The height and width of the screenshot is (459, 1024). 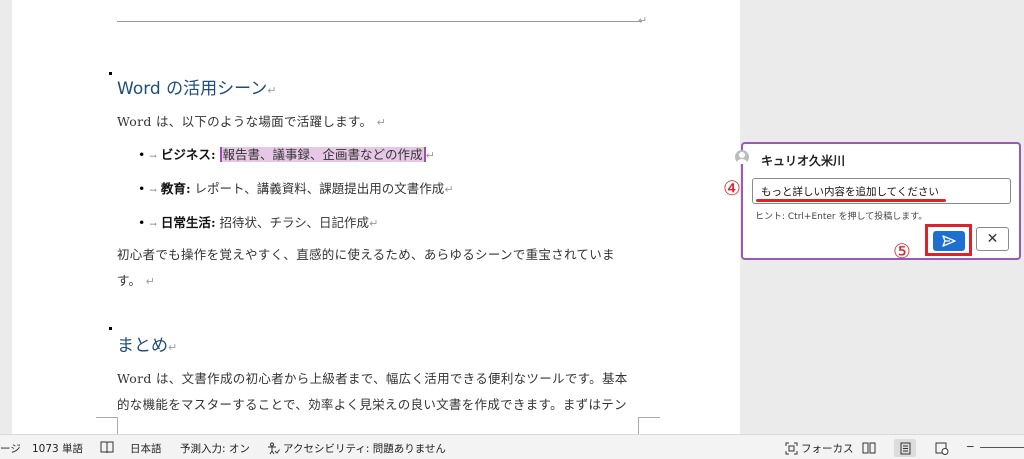 I want to click on web-layout-button, so click(x=942, y=448).